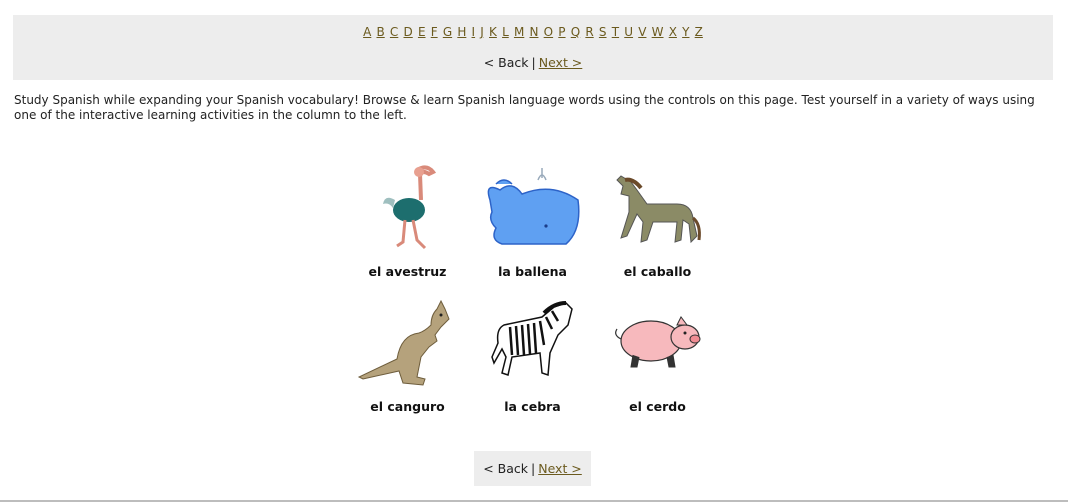  Describe the element at coordinates (482, 32) in the screenshot. I see `letter-link-j: J` at that location.